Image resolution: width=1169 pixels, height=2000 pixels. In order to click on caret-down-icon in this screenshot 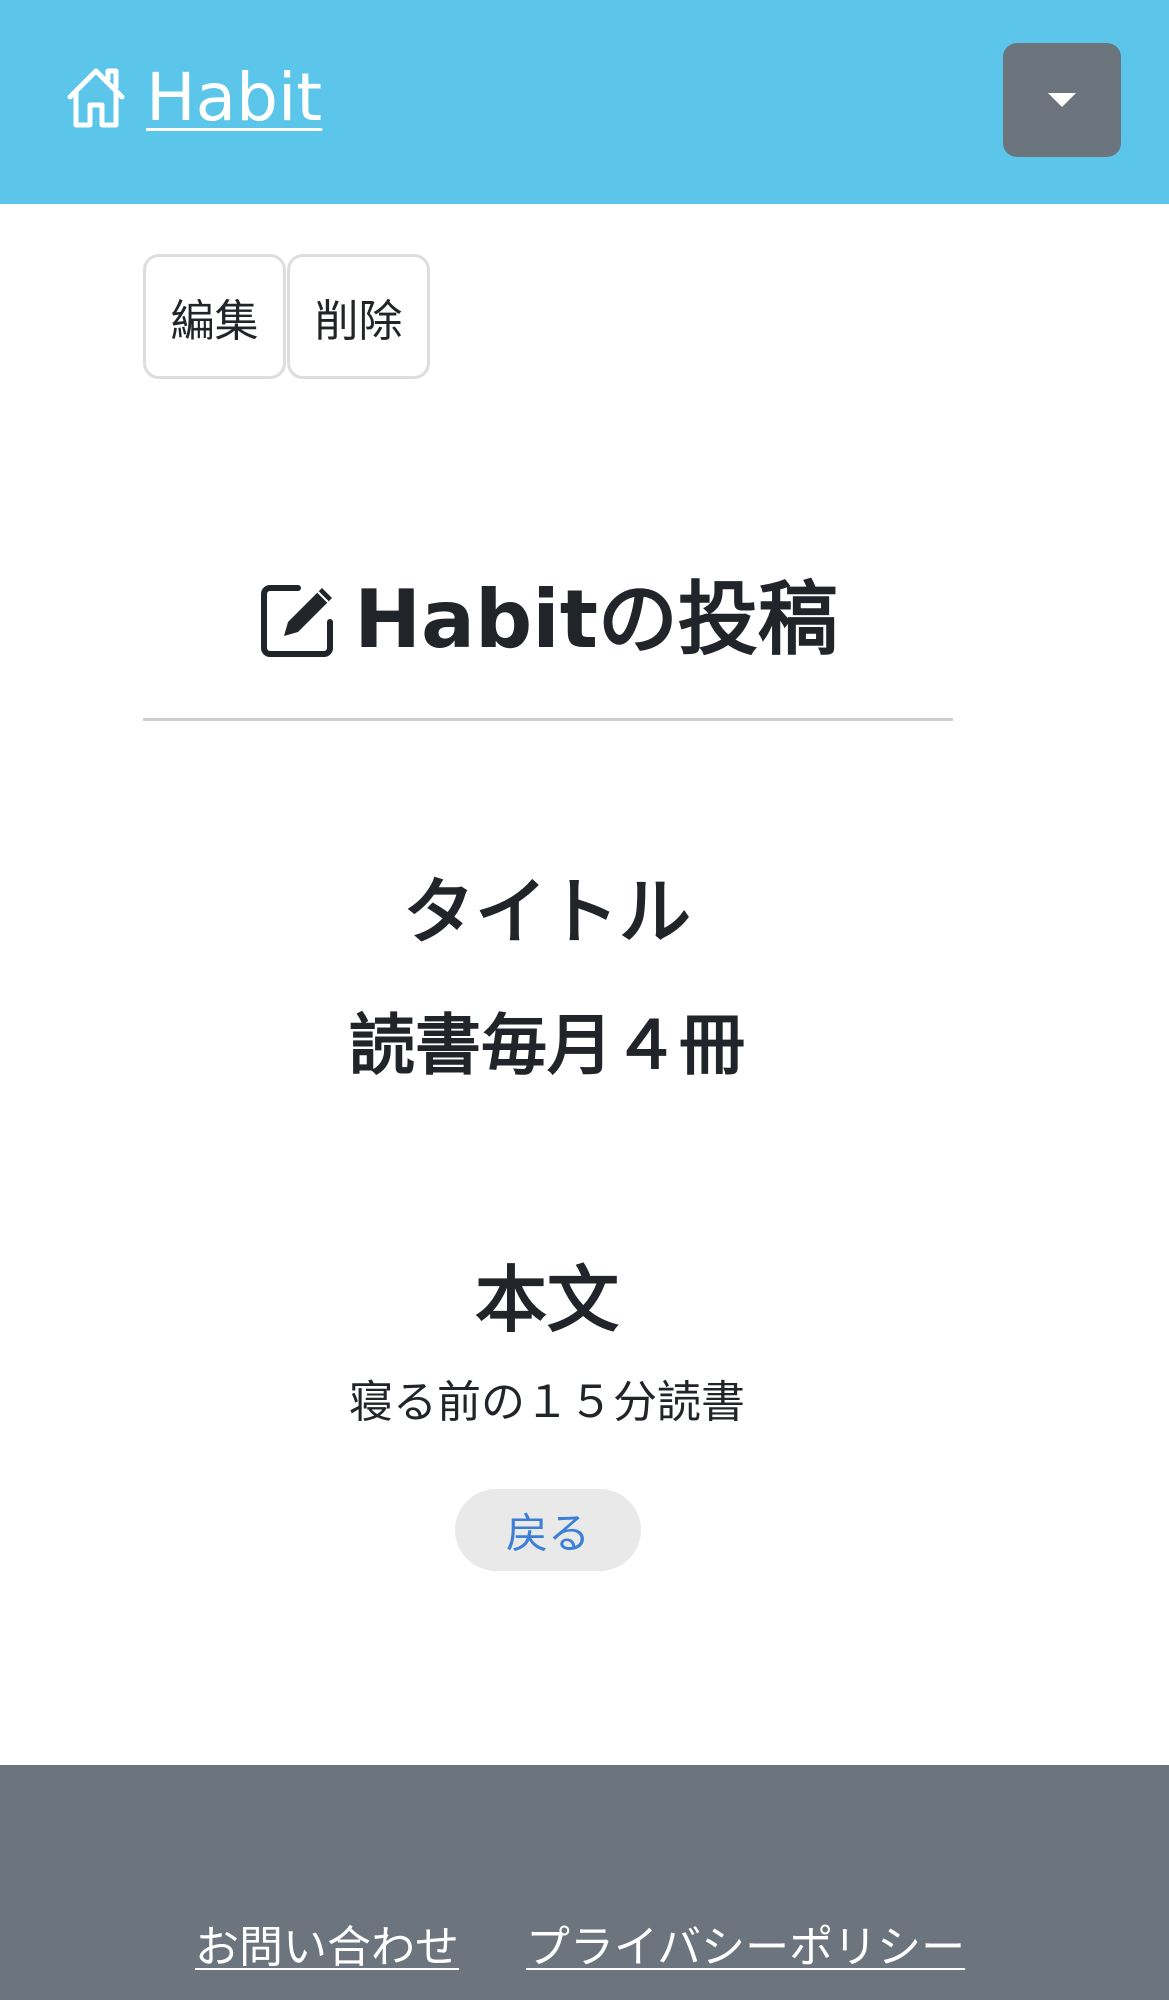, I will do `click(1062, 100)`.